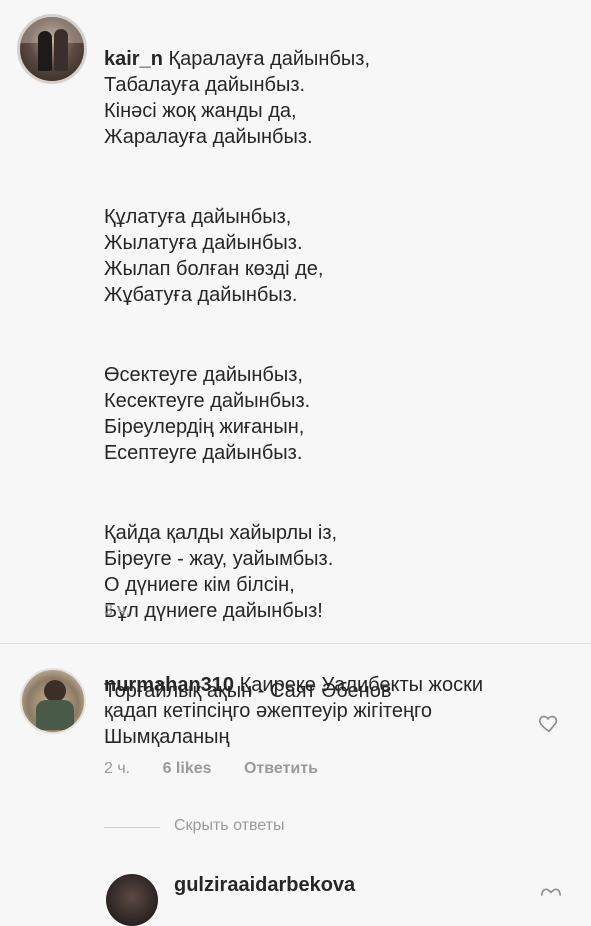 This screenshot has height=926, width=591. What do you see at coordinates (187, 768) in the screenshot?
I see `comment-likes-link: 6 likes` at bounding box center [187, 768].